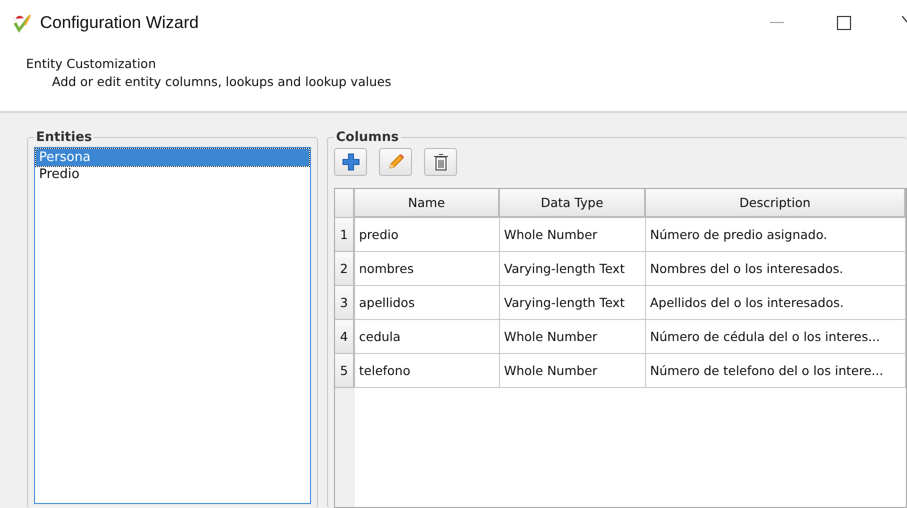 The height and width of the screenshot is (508, 907). What do you see at coordinates (573, 203) in the screenshot?
I see `column-header: Data Type` at bounding box center [573, 203].